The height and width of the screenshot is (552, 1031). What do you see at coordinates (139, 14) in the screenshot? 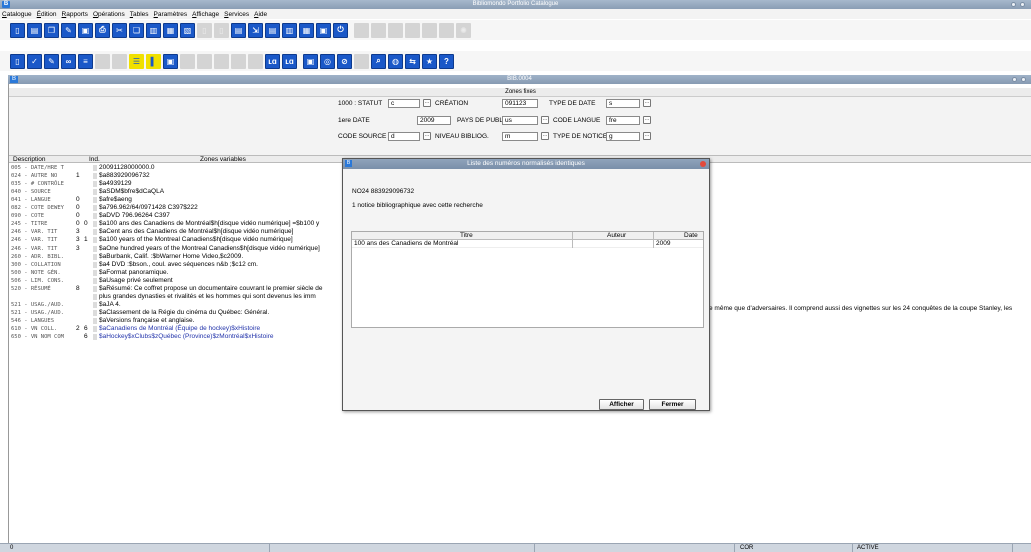
I see `menu-tables: Tables` at bounding box center [139, 14].